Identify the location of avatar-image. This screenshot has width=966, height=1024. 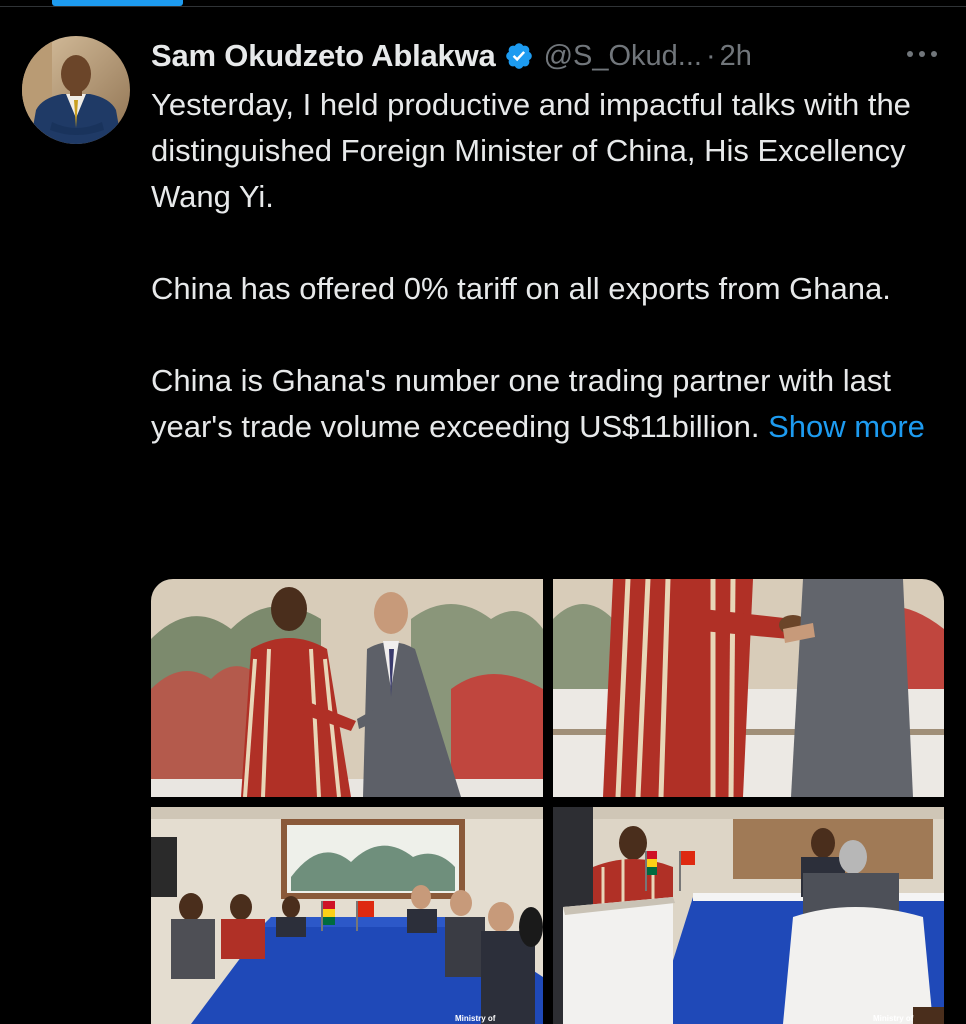
(76, 90).